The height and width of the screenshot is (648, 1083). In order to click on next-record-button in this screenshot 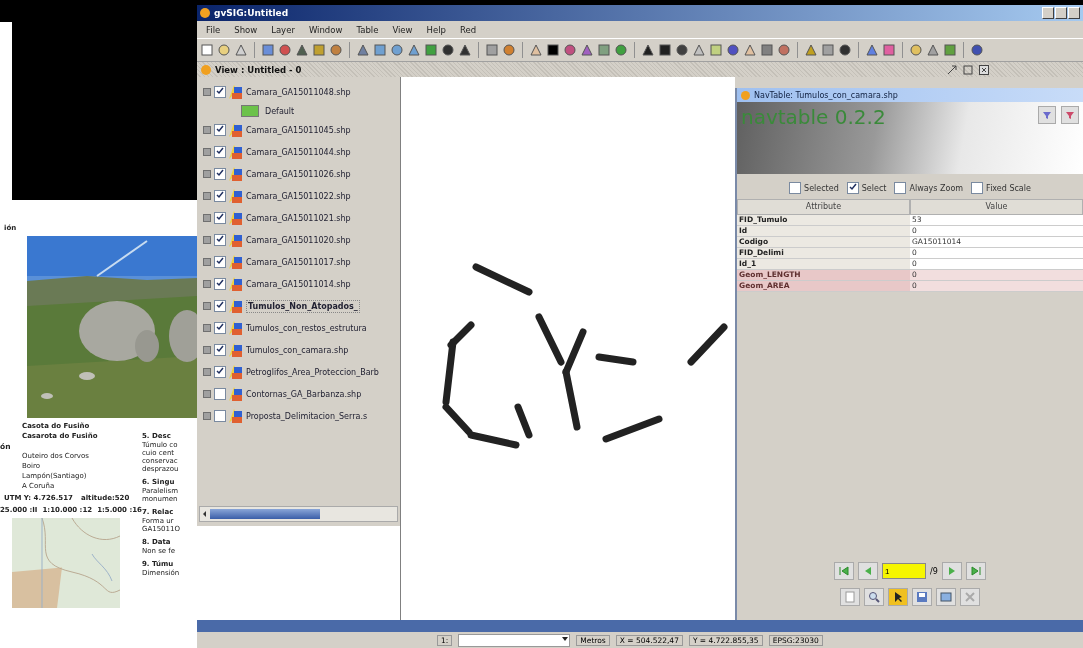, I will do `click(951, 571)`.